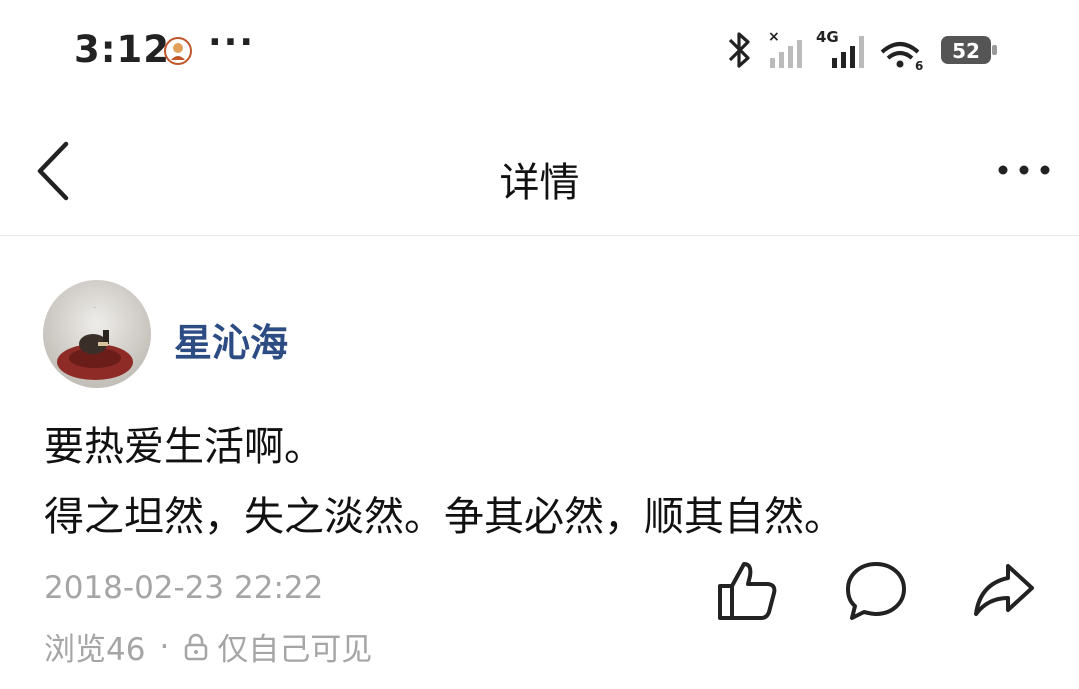 This screenshot has width=1079, height=689. Describe the element at coordinates (232, 42) in the screenshot. I see `status-more-dots: ···` at that location.